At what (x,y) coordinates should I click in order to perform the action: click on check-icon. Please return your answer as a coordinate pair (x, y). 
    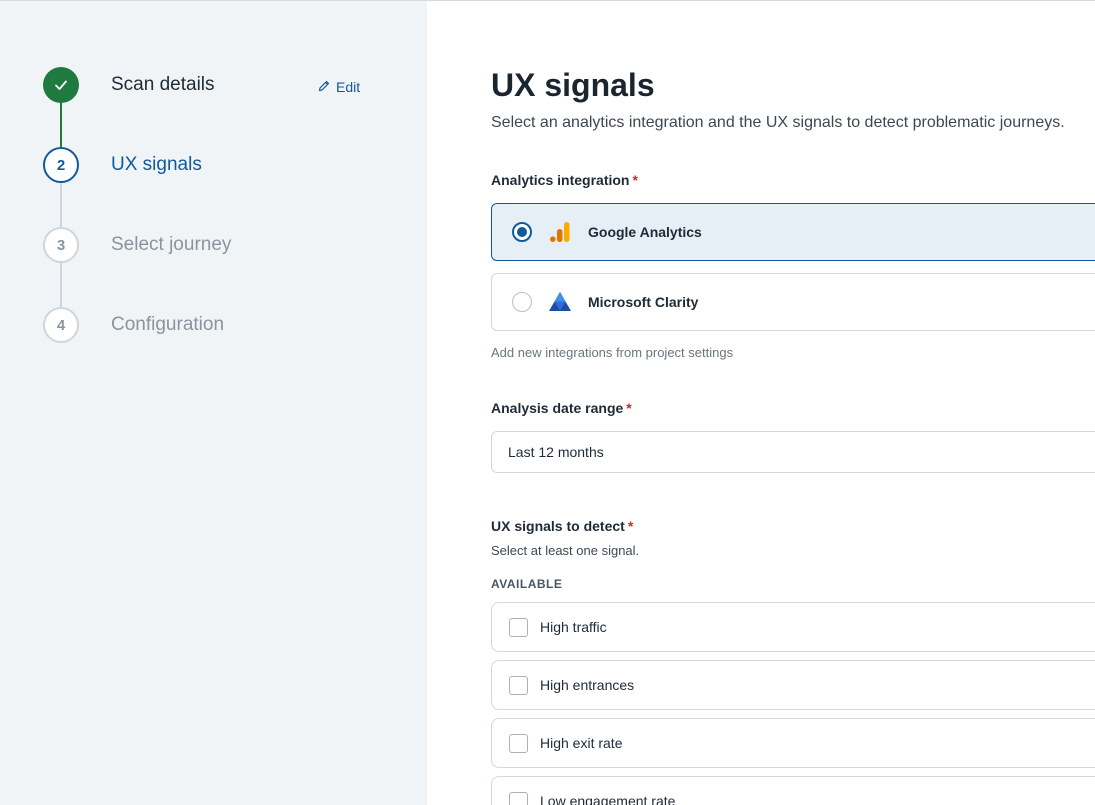
    Looking at the image, I should click on (61, 85).